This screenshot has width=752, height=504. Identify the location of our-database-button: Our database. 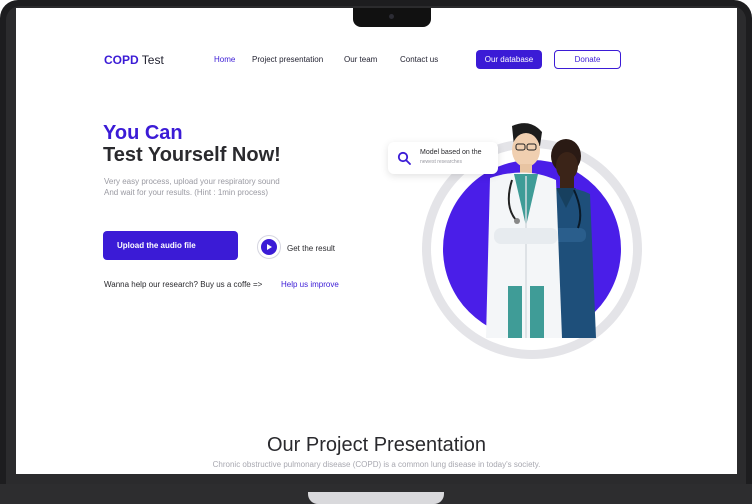
(509, 59).